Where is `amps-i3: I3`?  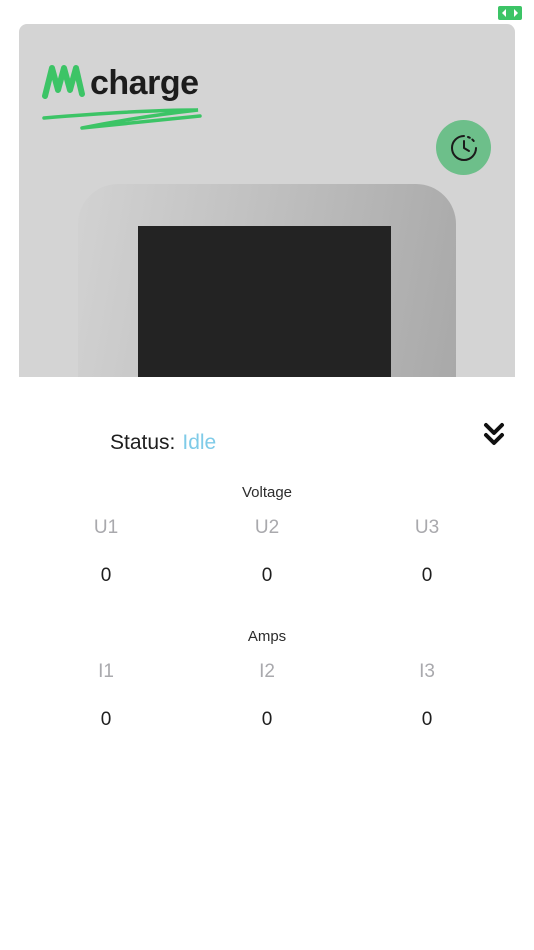
amps-i3: I3 is located at coordinates (427, 672).